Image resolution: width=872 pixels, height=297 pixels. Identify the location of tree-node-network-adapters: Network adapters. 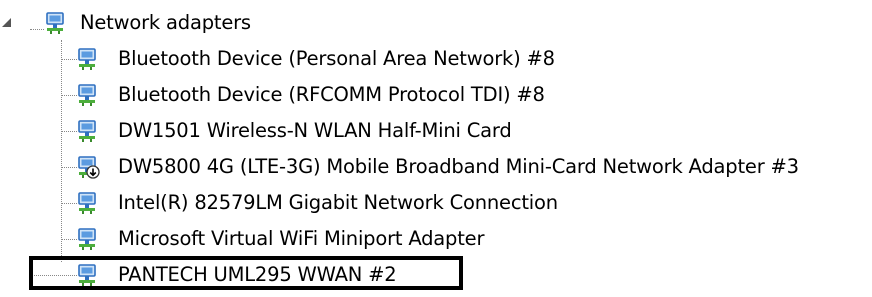
(150, 23).